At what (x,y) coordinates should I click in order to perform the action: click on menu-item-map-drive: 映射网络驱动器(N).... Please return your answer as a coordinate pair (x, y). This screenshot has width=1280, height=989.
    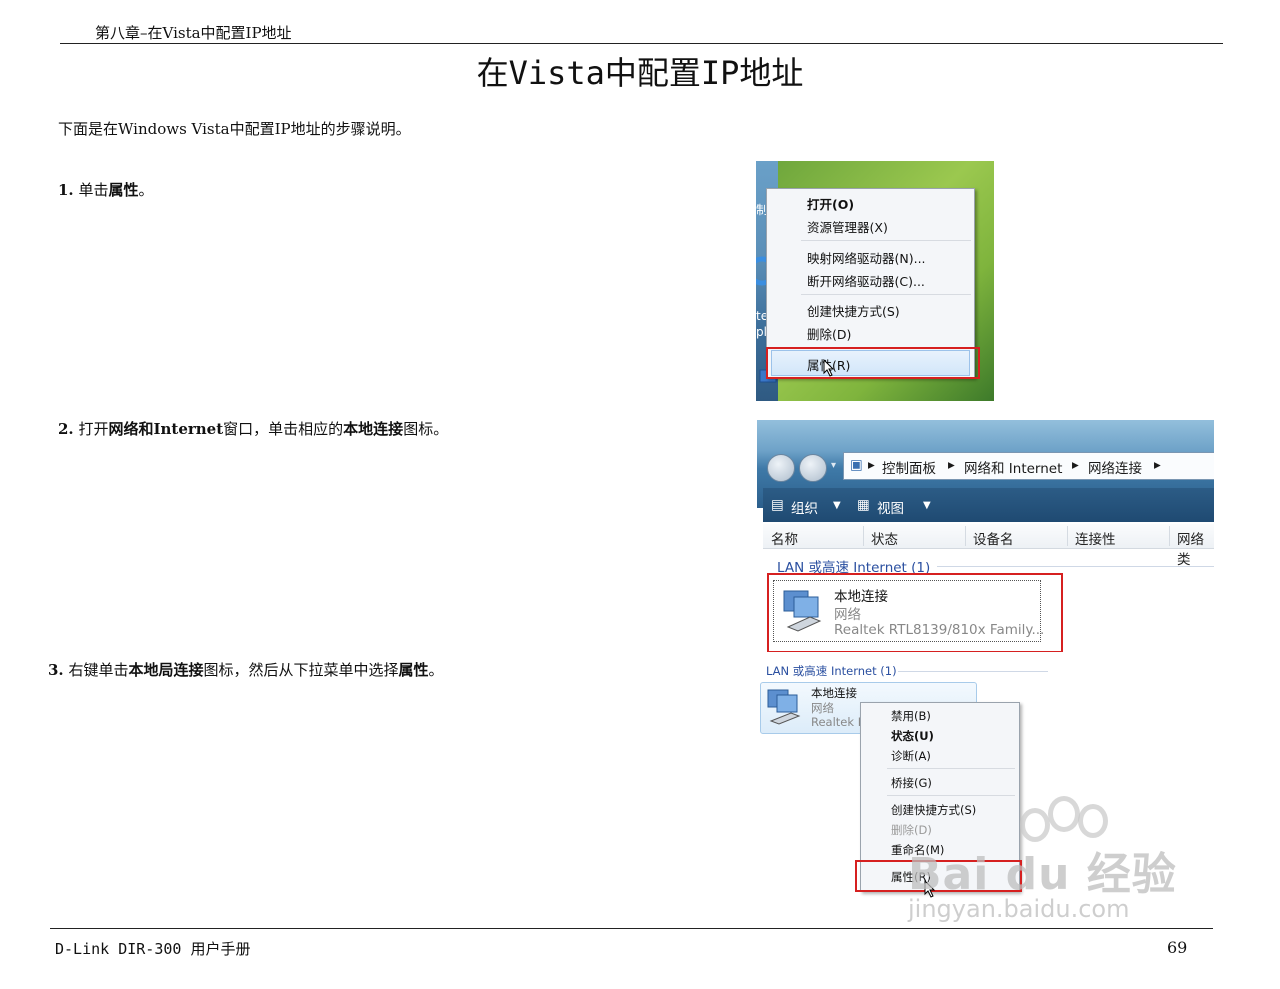
    Looking at the image, I should click on (866, 257).